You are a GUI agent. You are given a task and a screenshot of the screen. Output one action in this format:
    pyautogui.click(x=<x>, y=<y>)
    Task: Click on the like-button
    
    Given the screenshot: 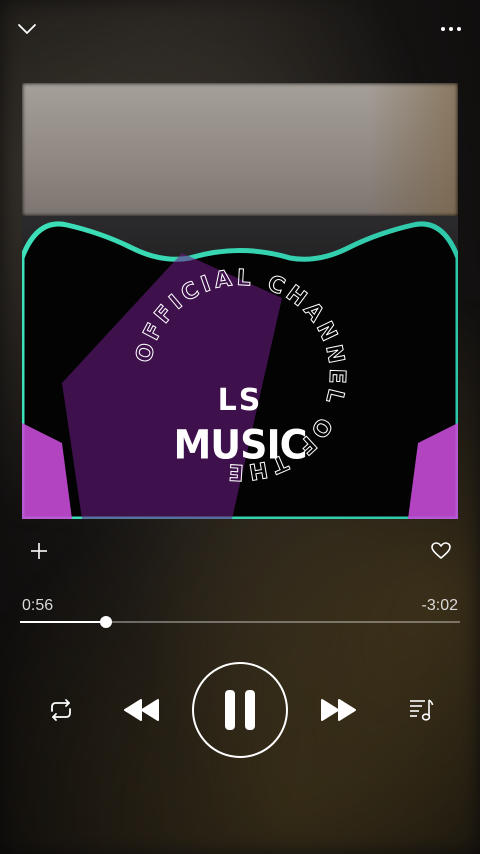 What is the action you would take?
    pyautogui.click(x=441, y=551)
    